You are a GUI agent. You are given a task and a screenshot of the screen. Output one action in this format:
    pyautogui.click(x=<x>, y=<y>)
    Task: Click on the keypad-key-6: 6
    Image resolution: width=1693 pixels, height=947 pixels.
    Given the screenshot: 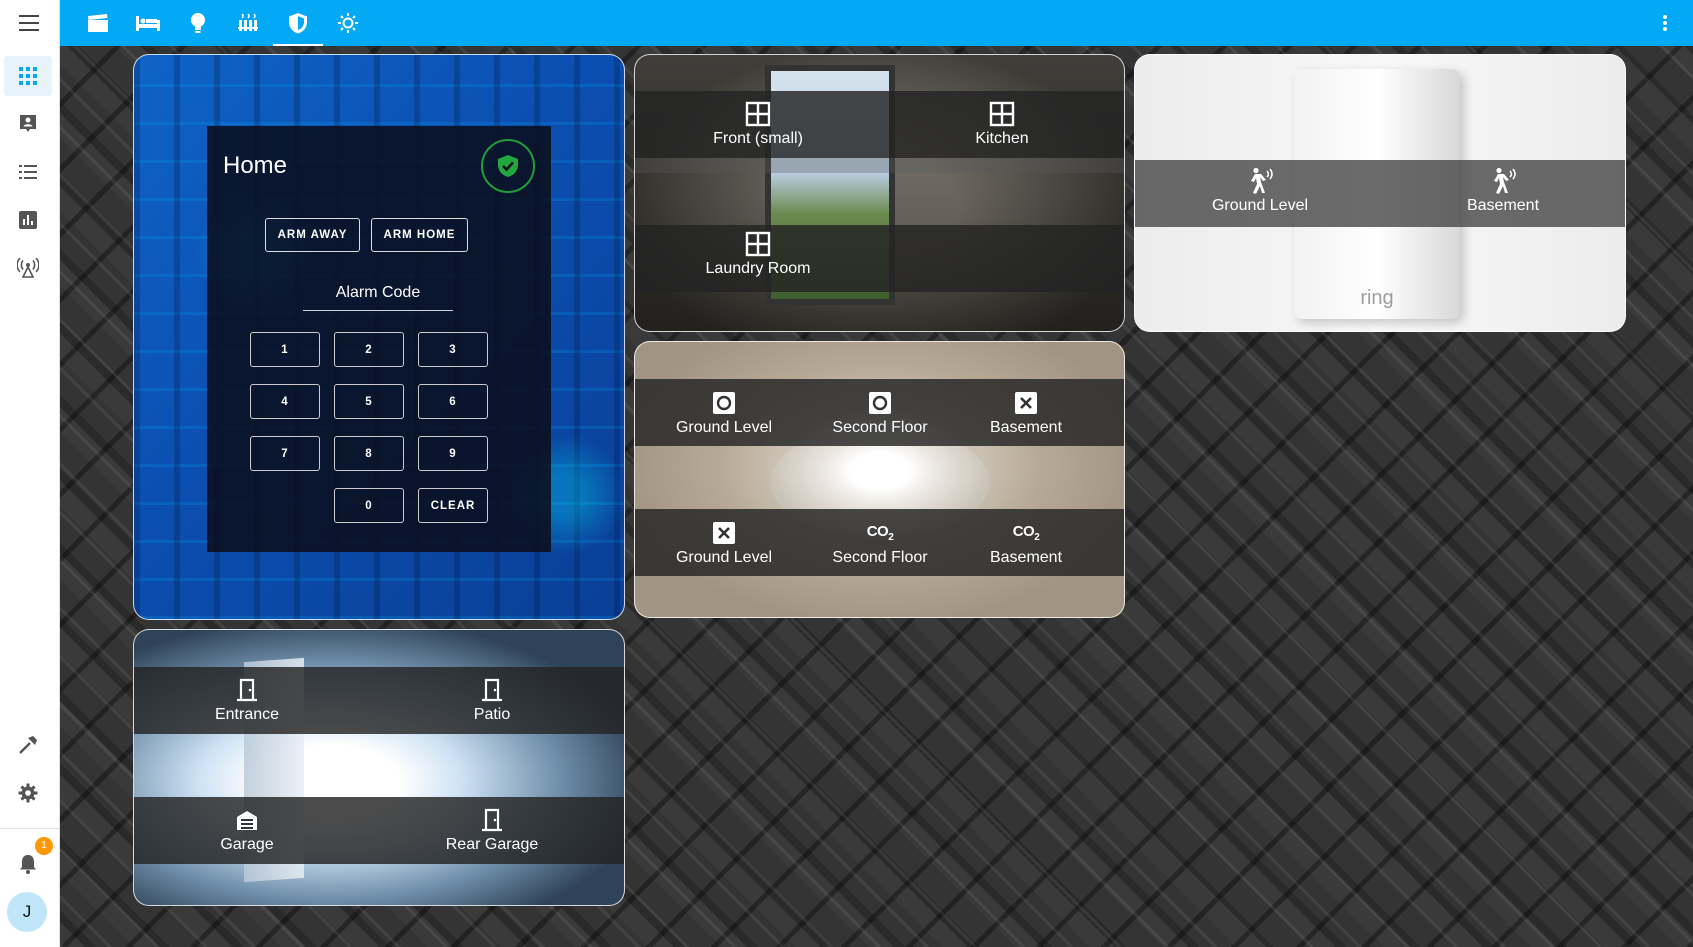 What is the action you would take?
    pyautogui.click(x=453, y=401)
    